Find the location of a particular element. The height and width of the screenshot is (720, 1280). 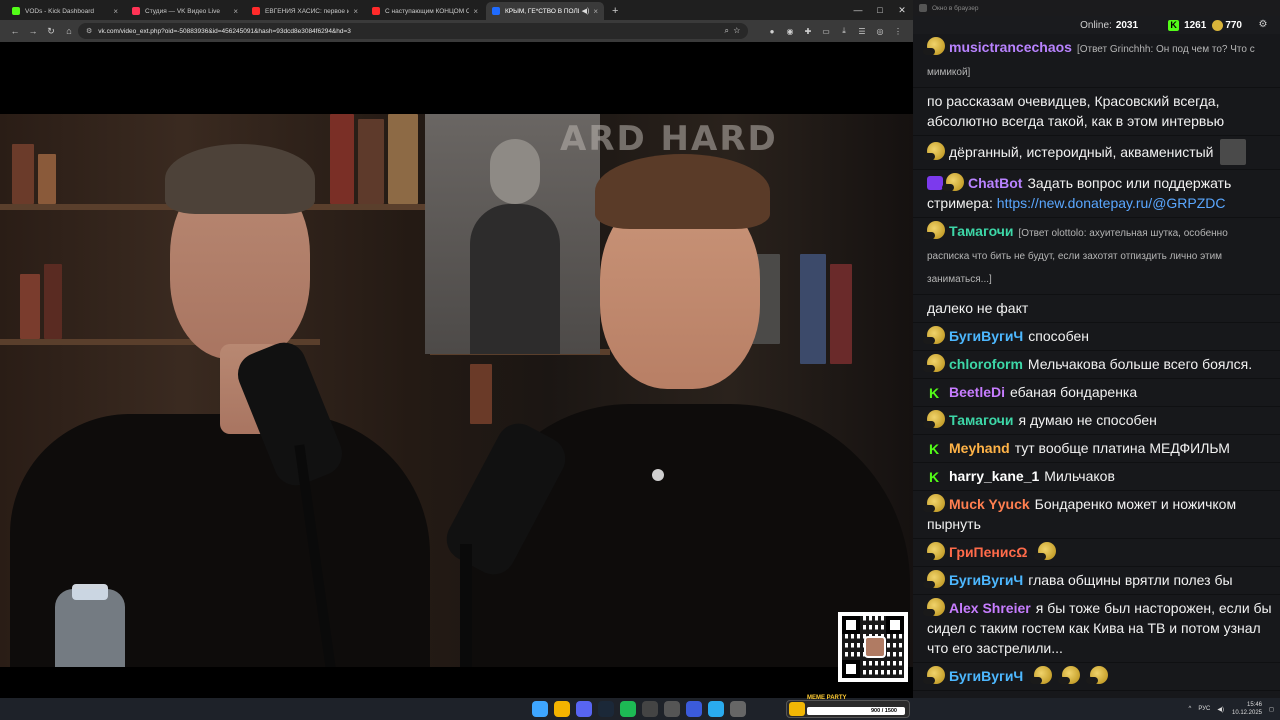

site-info-icon: ⚙ is located at coordinates (89, 31).